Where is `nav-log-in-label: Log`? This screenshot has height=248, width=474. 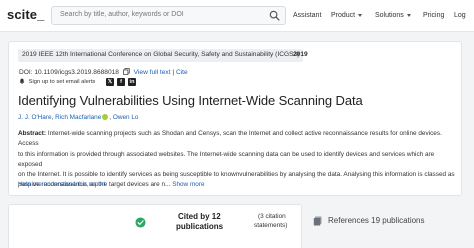
nav-log-in-label: Log is located at coordinates (460, 15).